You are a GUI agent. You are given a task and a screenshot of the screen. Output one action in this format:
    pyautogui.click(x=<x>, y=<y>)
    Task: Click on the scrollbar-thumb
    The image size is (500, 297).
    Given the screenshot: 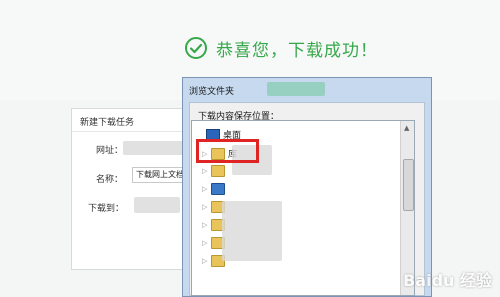 What is the action you would take?
    pyautogui.click(x=408, y=185)
    